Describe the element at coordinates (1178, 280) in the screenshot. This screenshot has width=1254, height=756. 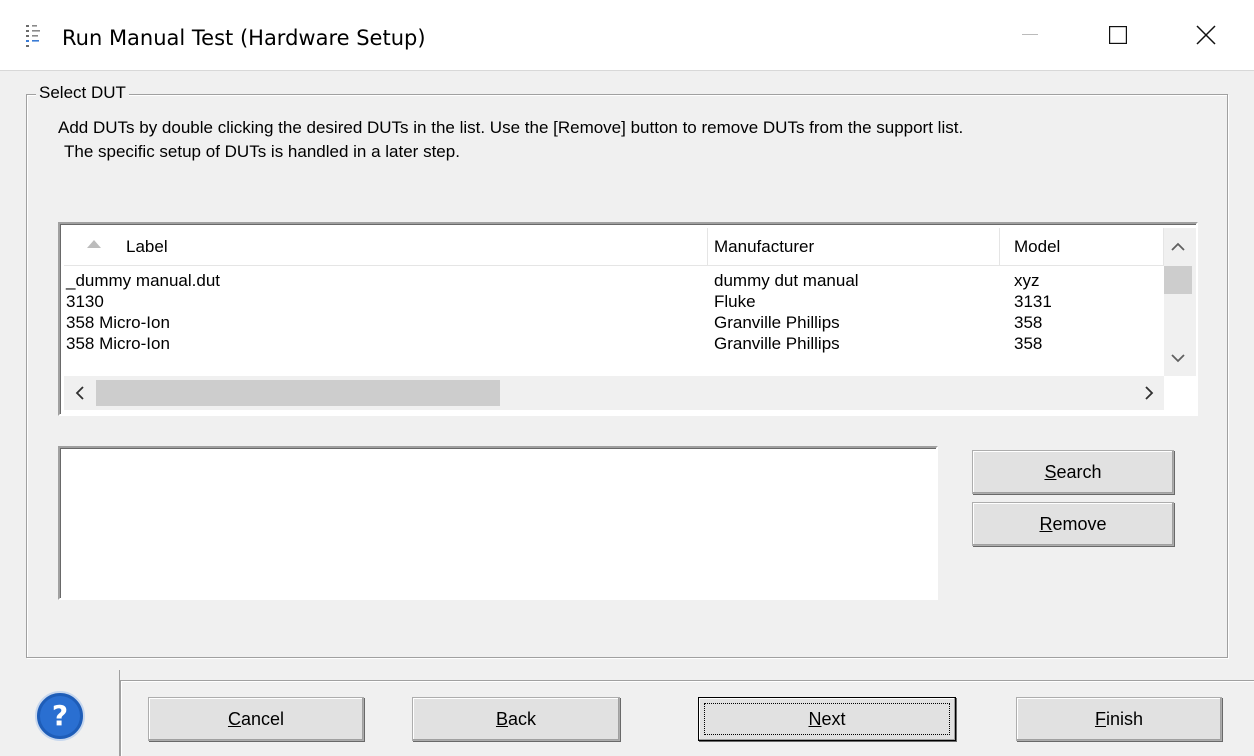
I see `vertical-scroll-thumb` at that location.